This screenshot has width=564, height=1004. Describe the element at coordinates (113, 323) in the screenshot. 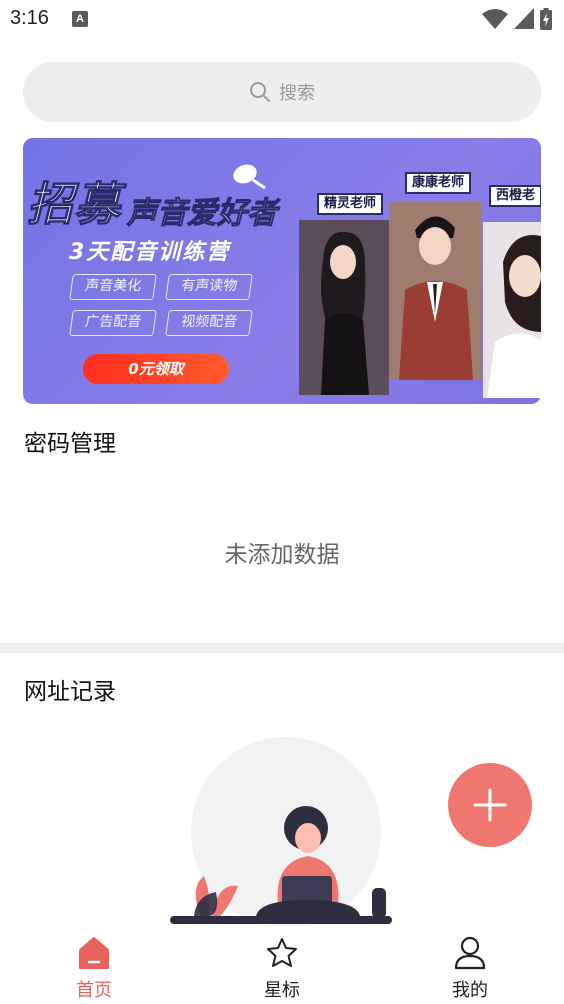

I see `banner-tag: 广告配音` at that location.